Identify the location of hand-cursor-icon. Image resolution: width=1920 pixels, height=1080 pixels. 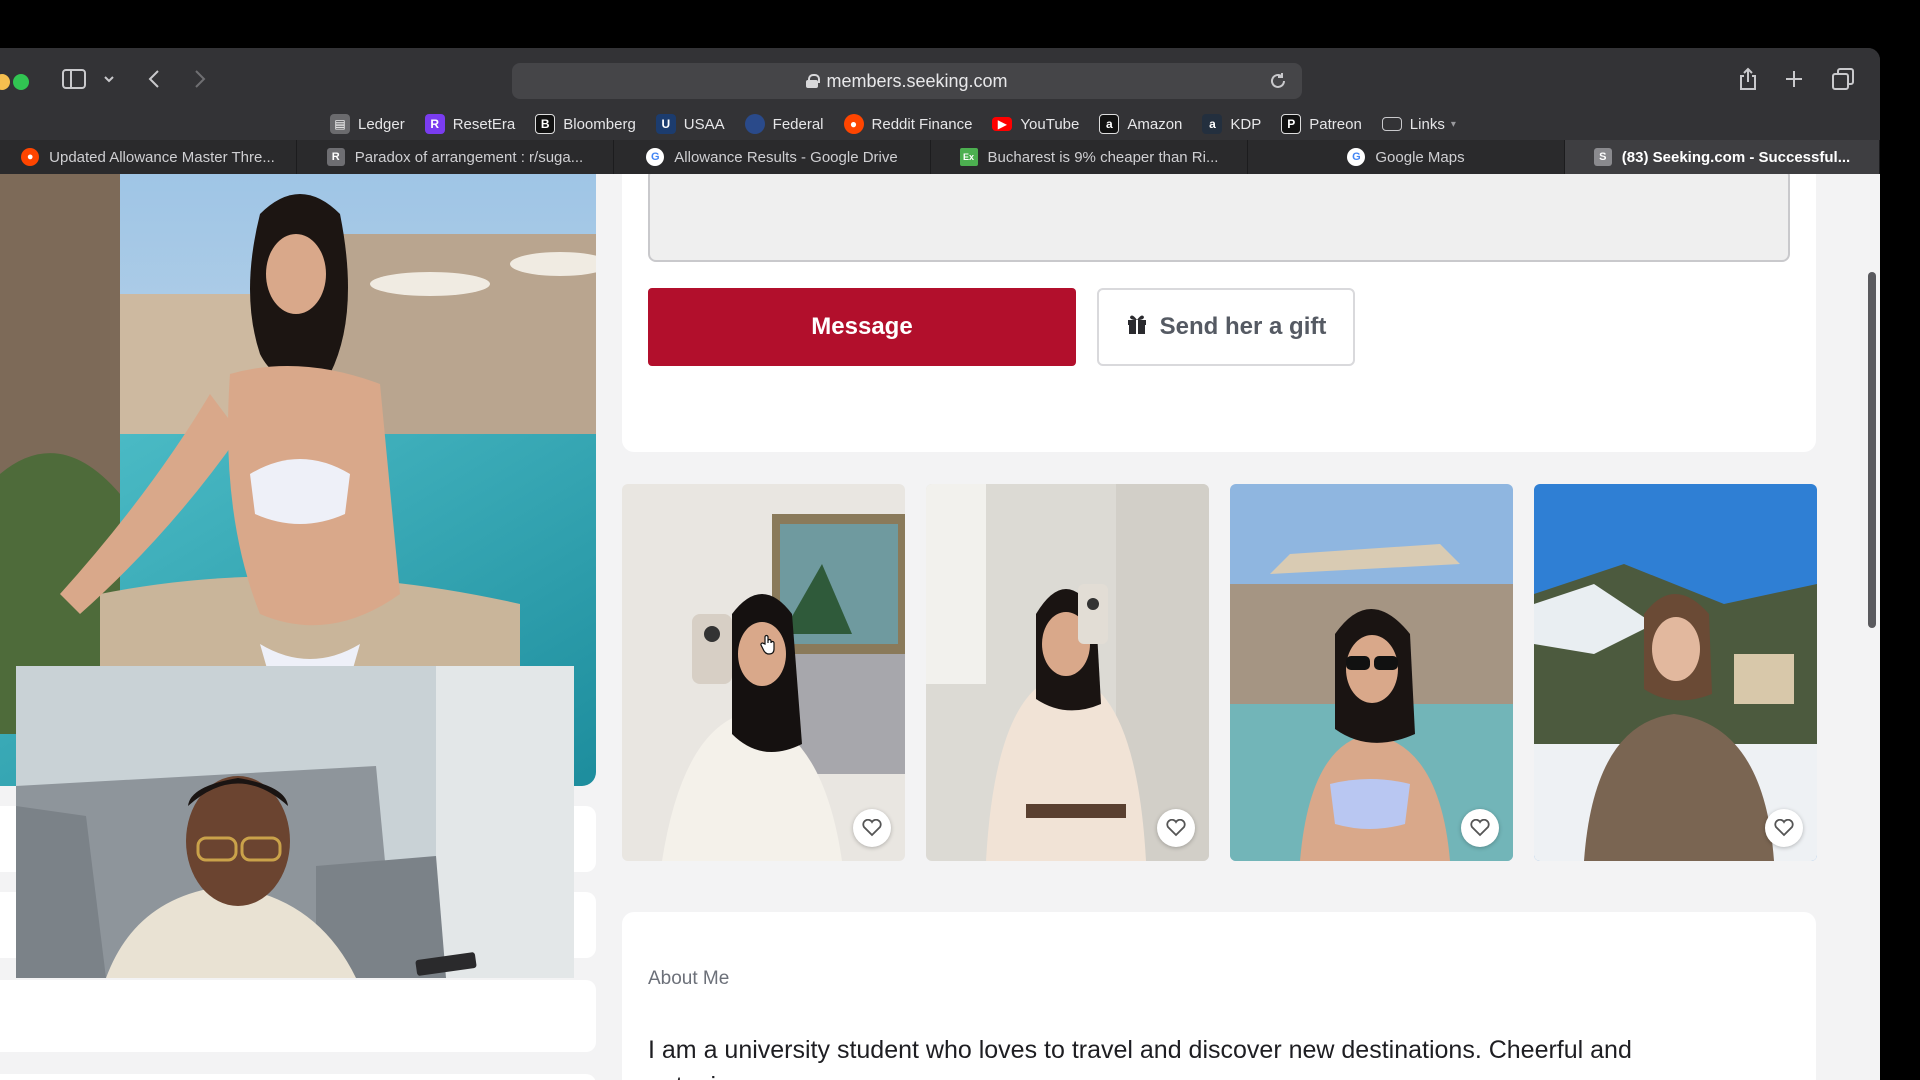
(769, 647).